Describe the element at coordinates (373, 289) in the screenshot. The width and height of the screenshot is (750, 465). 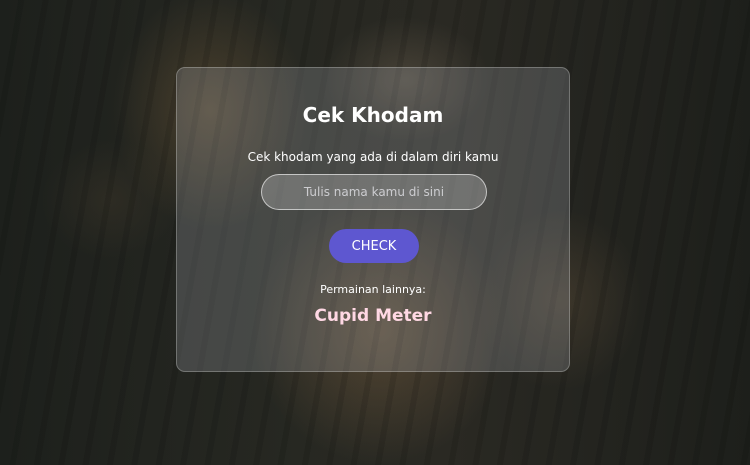
I see `other-games-label: Permainan lainnya:` at that location.